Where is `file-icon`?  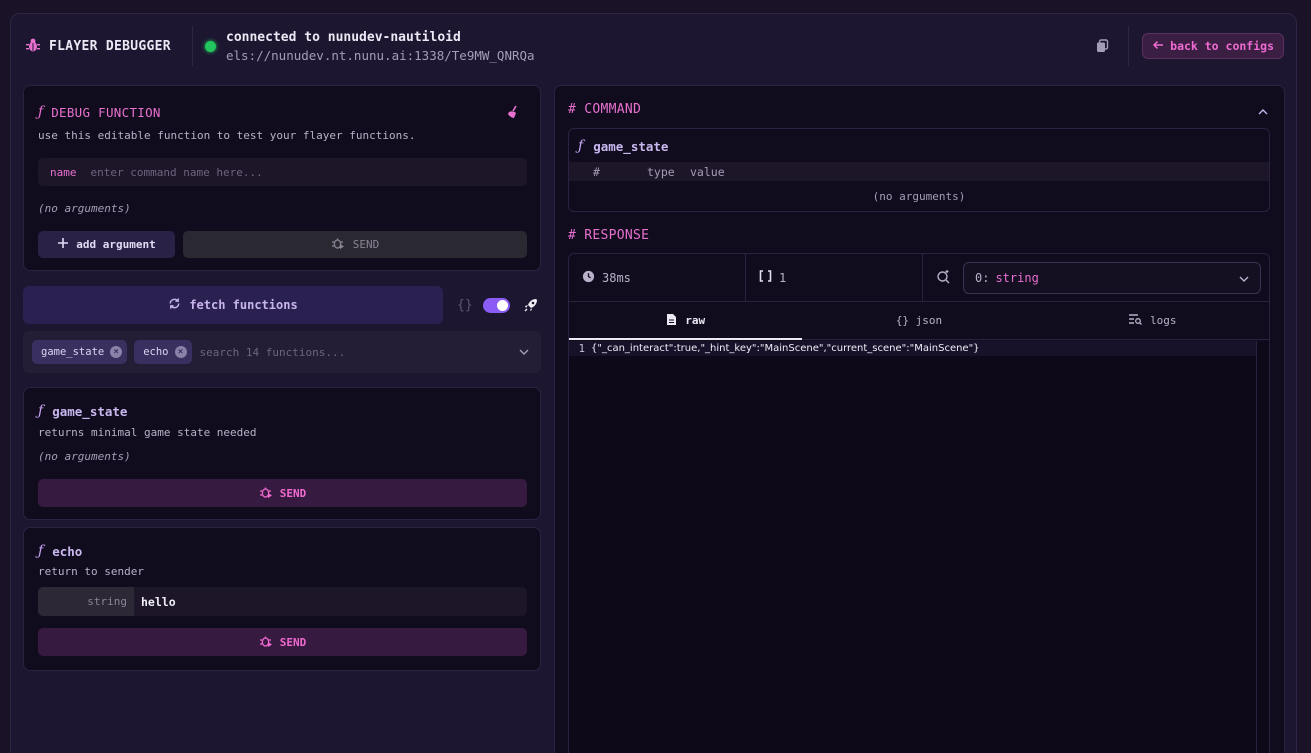 file-icon is located at coordinates (671, 321).